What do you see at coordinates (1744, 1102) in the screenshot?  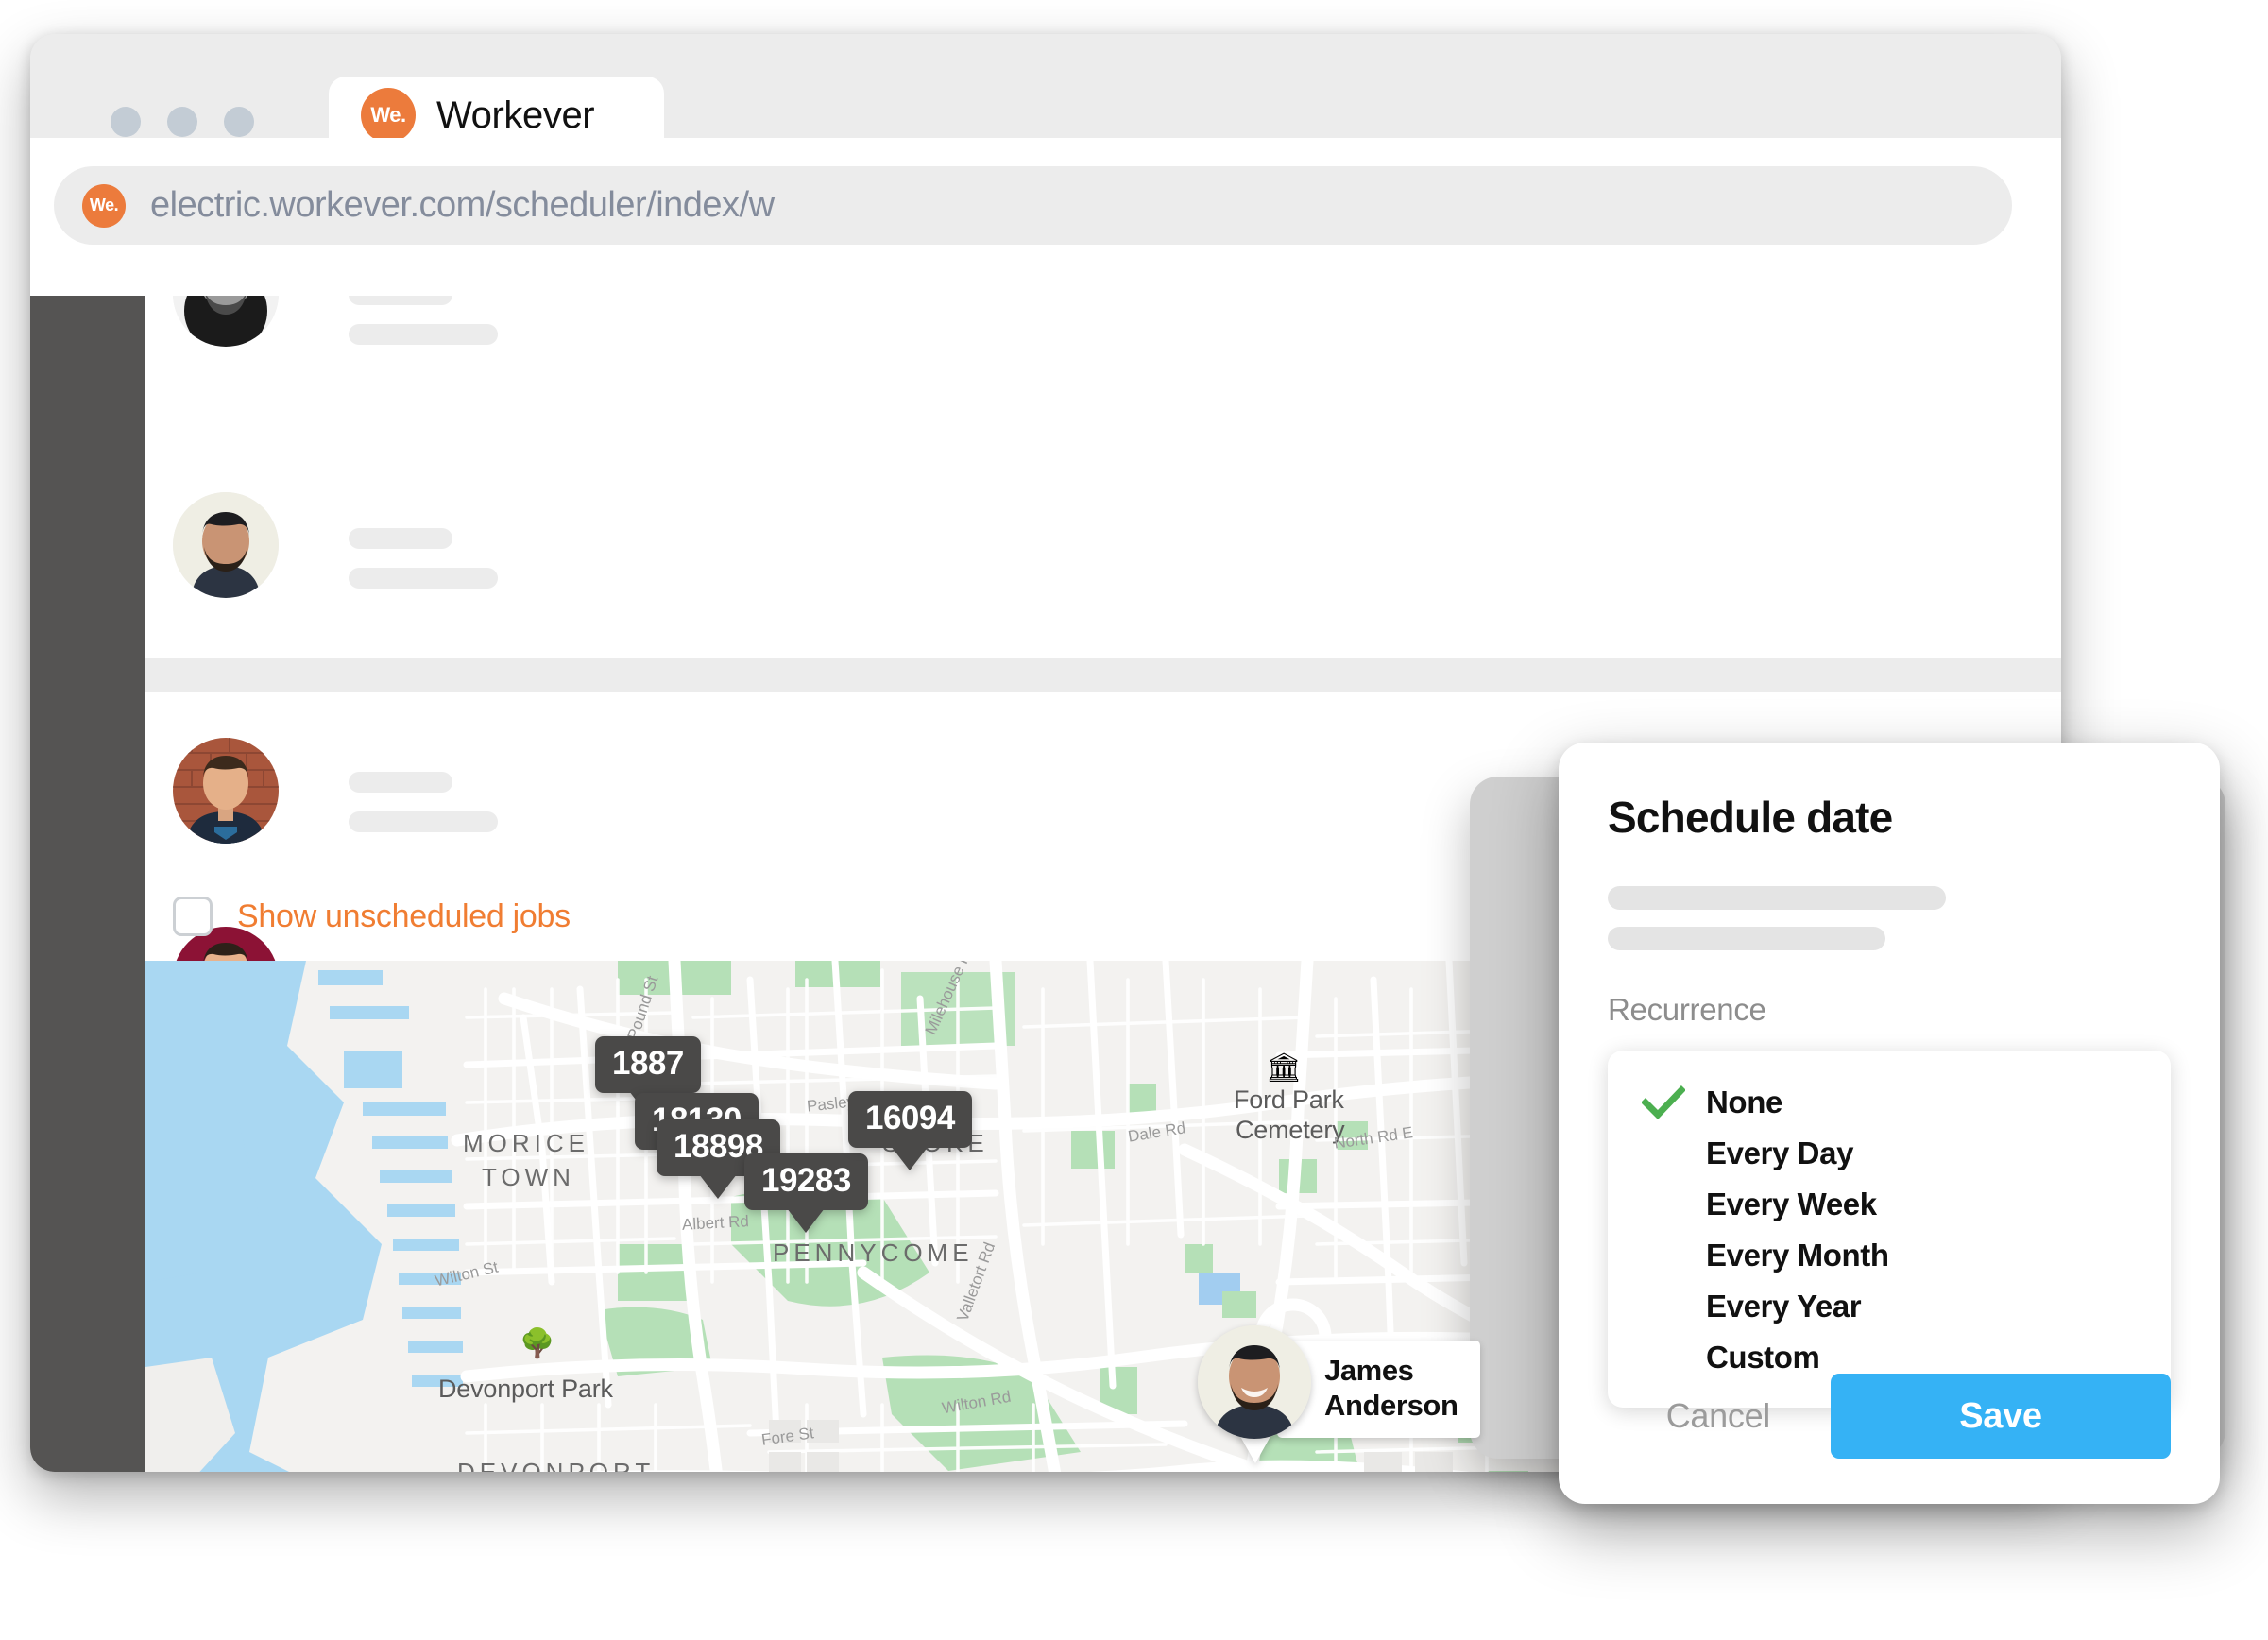 I see `recurrence-option-label: None` at bounding box center [1744, 1102].